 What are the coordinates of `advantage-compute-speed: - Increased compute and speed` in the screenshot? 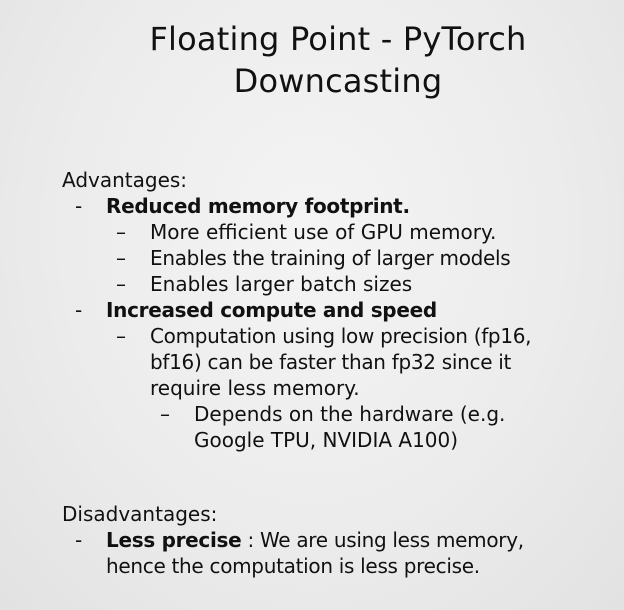 It's located at (296, 310).